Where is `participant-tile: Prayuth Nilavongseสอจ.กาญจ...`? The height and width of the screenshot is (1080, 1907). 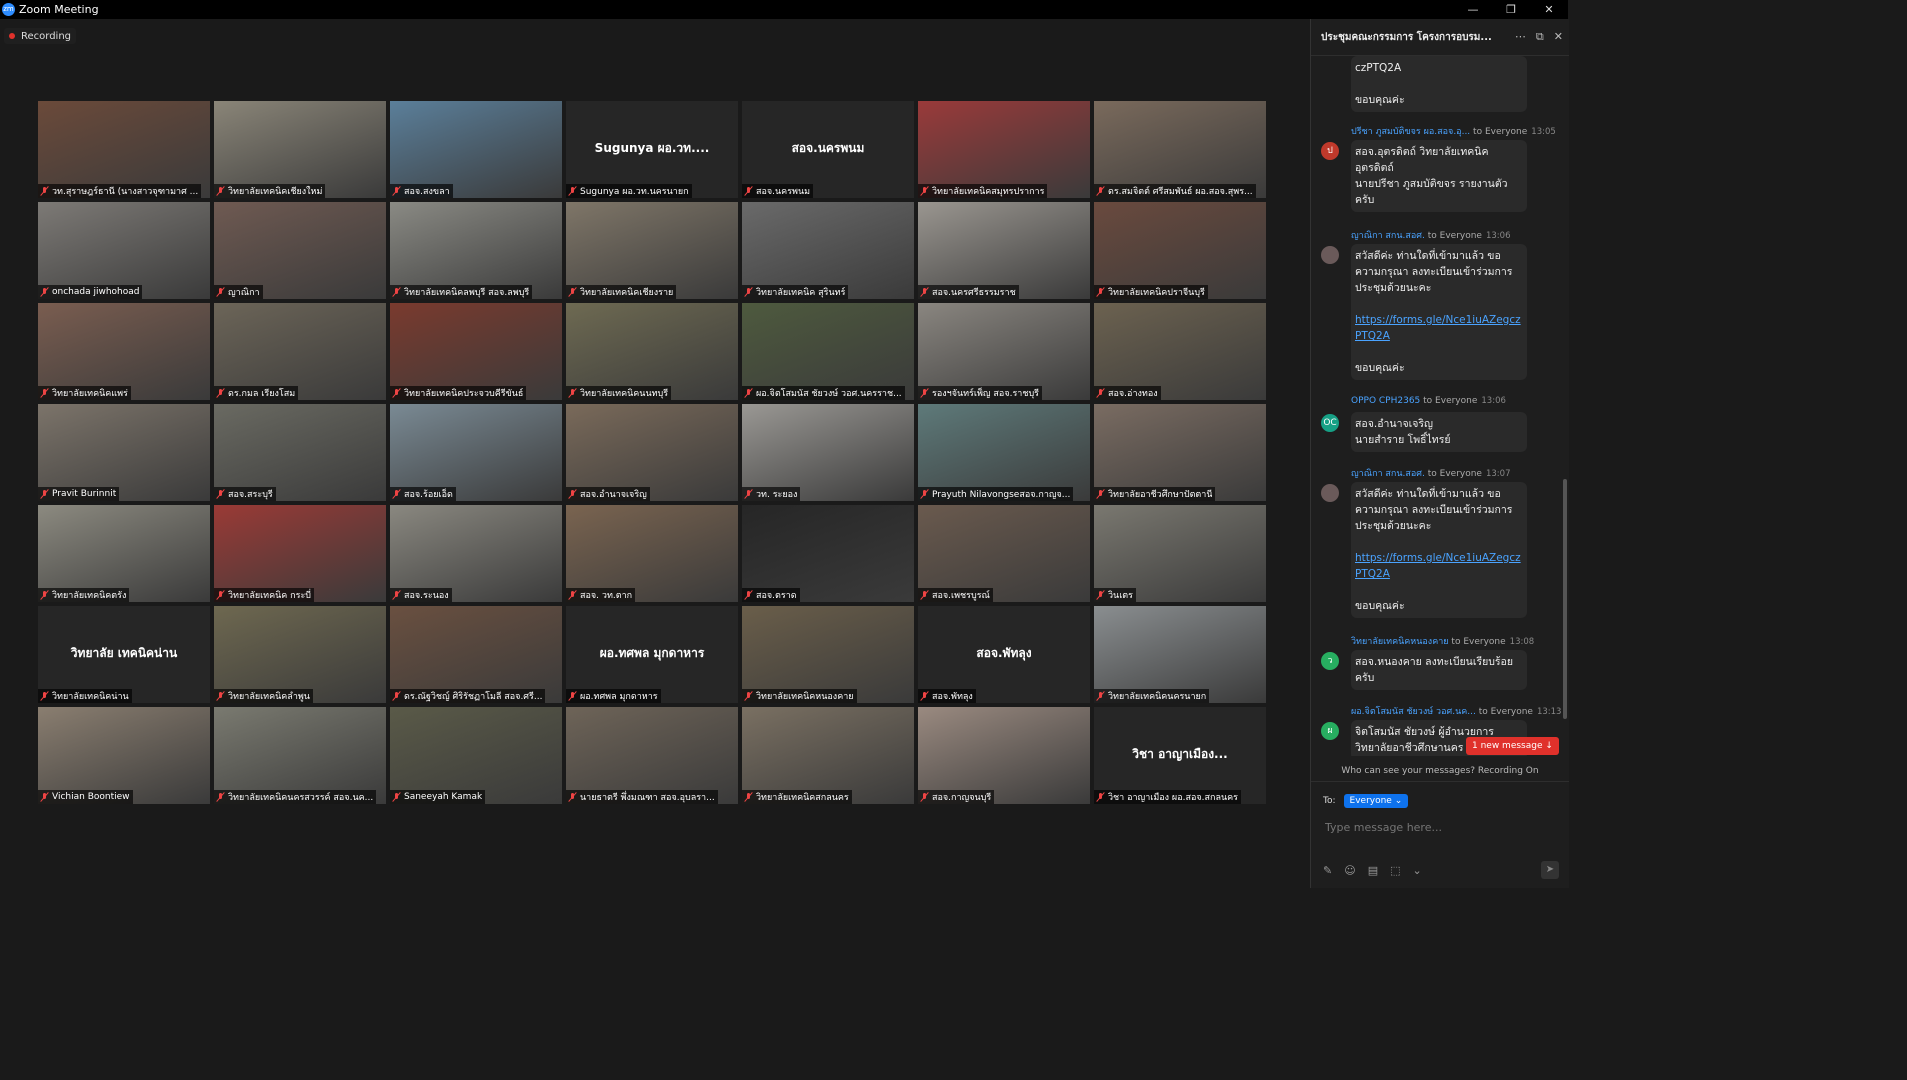 participant-tile: Prayuth Nilavongseสอจ.กาญจ... is located at coordinates (1004, 452).